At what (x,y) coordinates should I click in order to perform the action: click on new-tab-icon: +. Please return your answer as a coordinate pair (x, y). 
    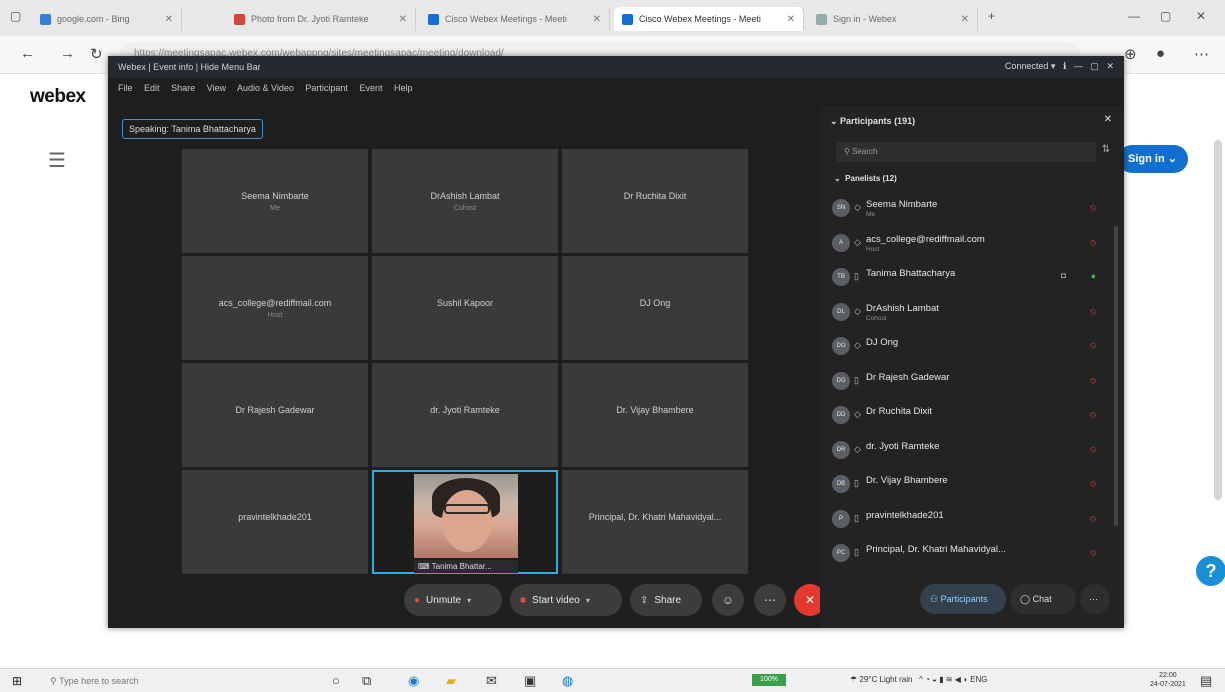
    Looking at the image, I should click on (991, 16).